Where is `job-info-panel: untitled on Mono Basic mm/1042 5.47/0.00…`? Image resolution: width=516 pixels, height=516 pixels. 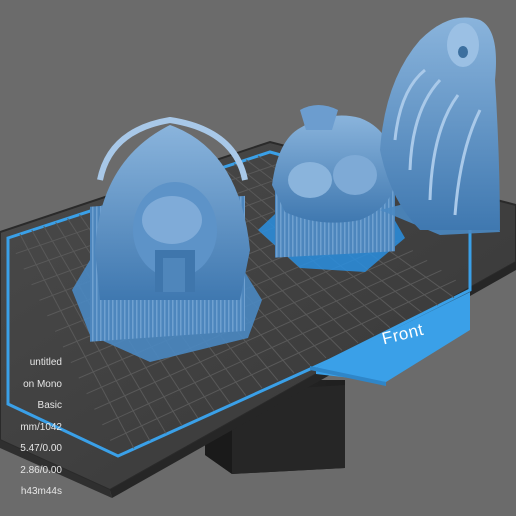
job-info-panel: untitled on Mono Basic mm/1042 5.47/0.00… is located at coordinates (31, 427).